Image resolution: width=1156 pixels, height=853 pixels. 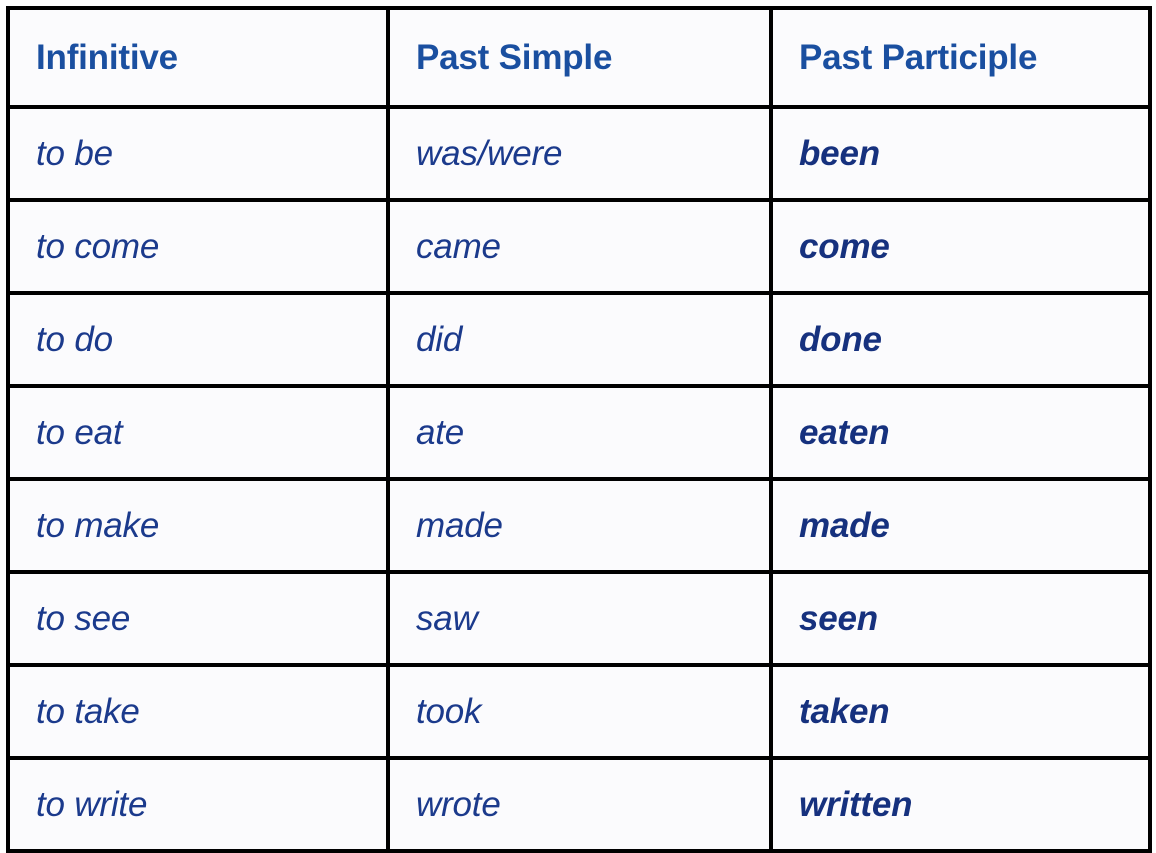 I want to click on cell-past-participle: eaten, so click(x=960, y=432).